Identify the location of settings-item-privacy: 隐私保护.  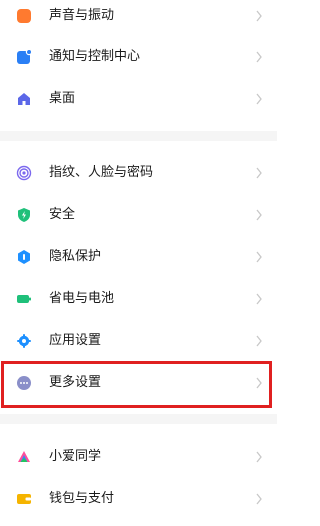
(138, 257).